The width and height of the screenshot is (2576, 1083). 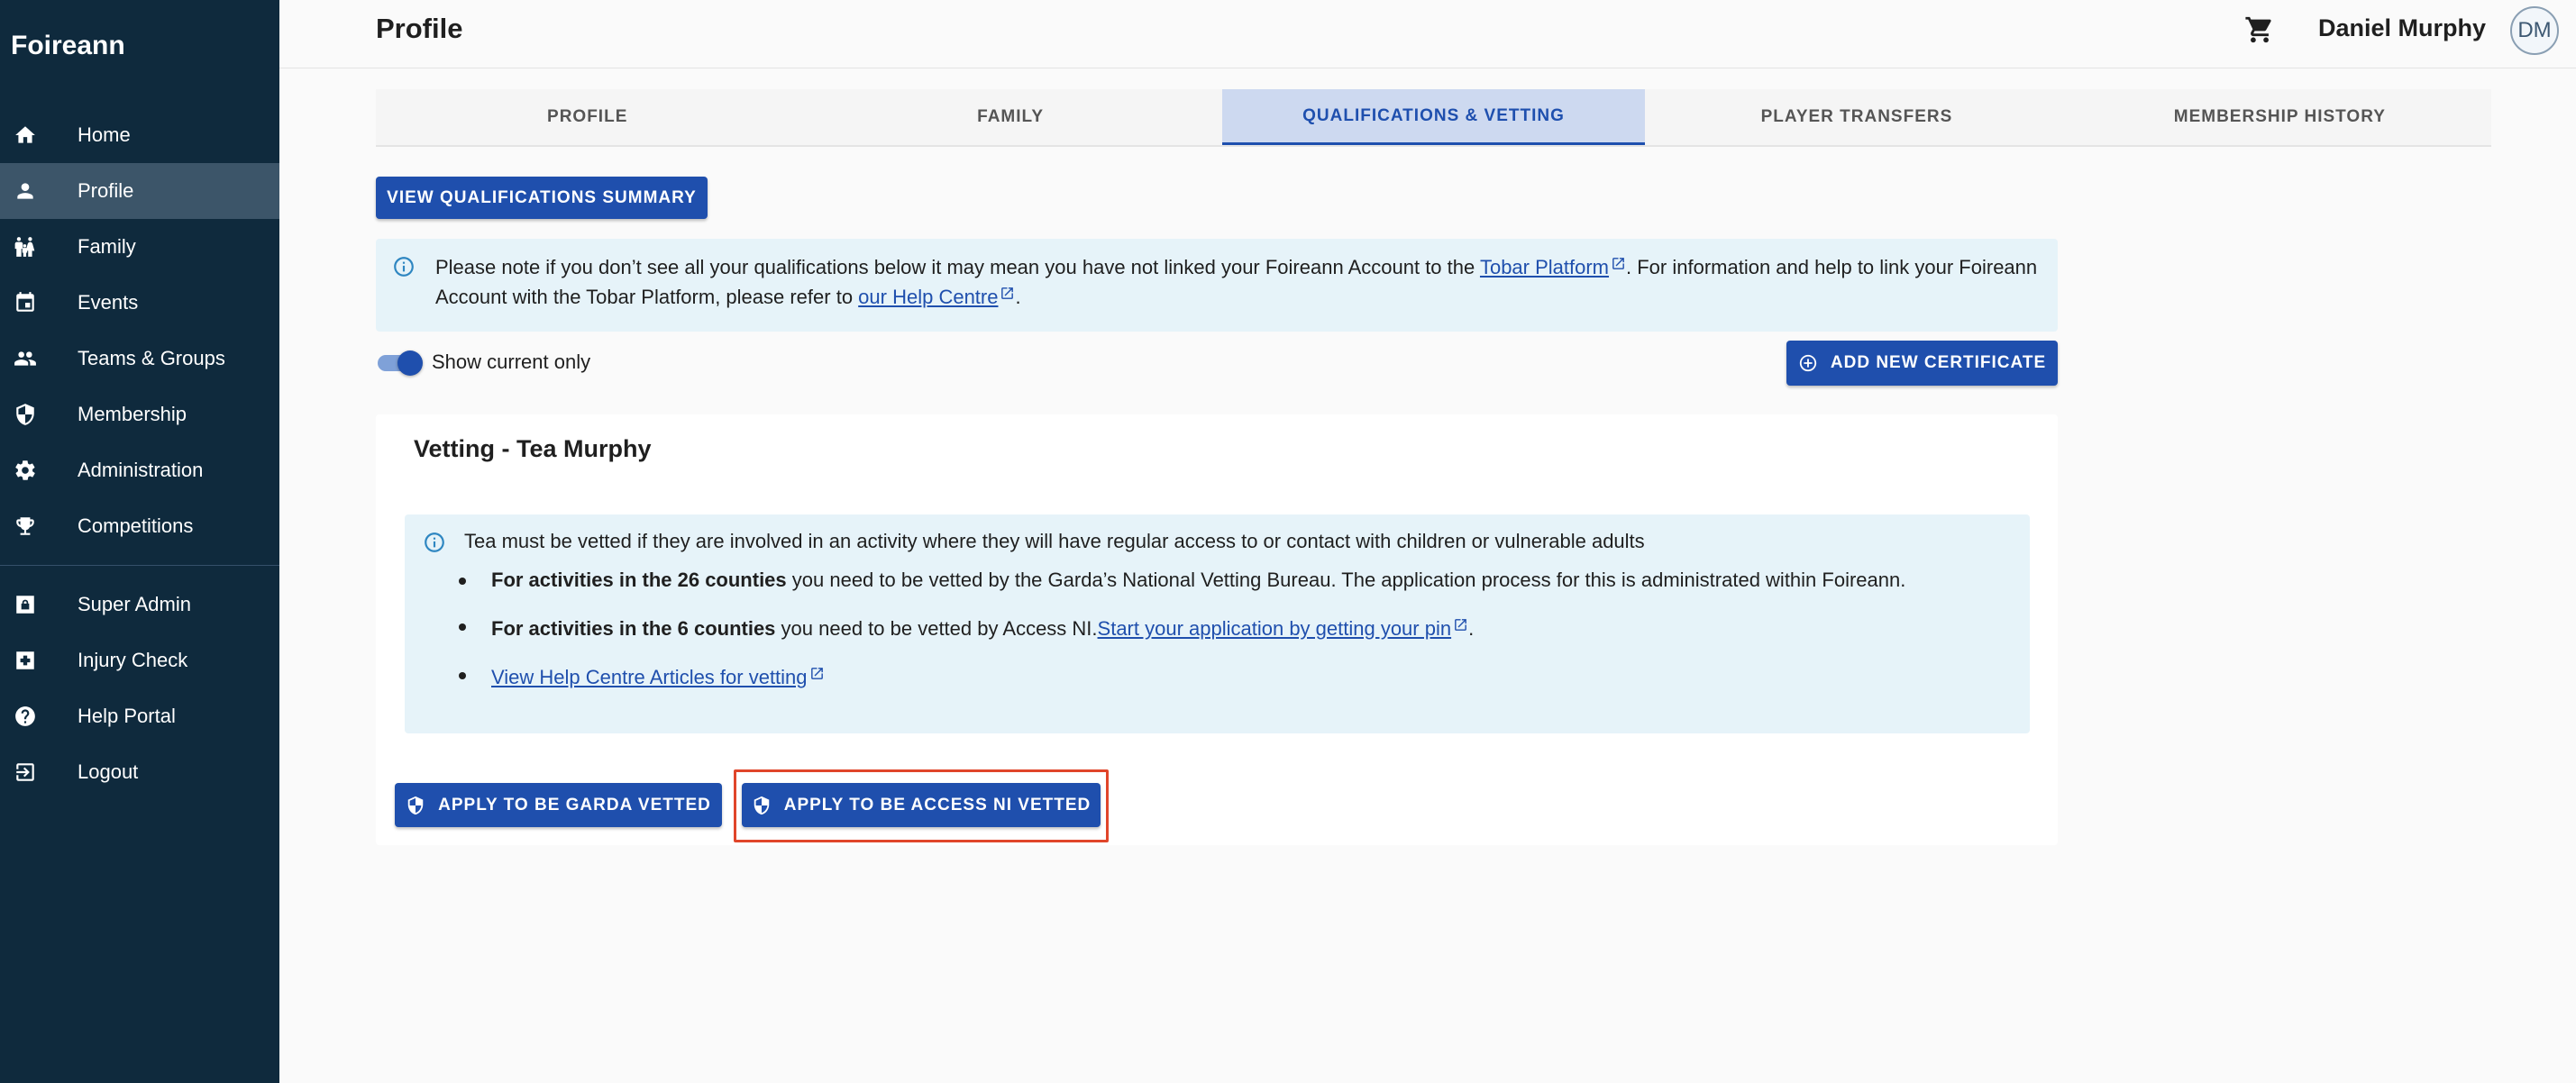 I want to click on sidebar-item-membership: Membership, so click(x=139, y=414).